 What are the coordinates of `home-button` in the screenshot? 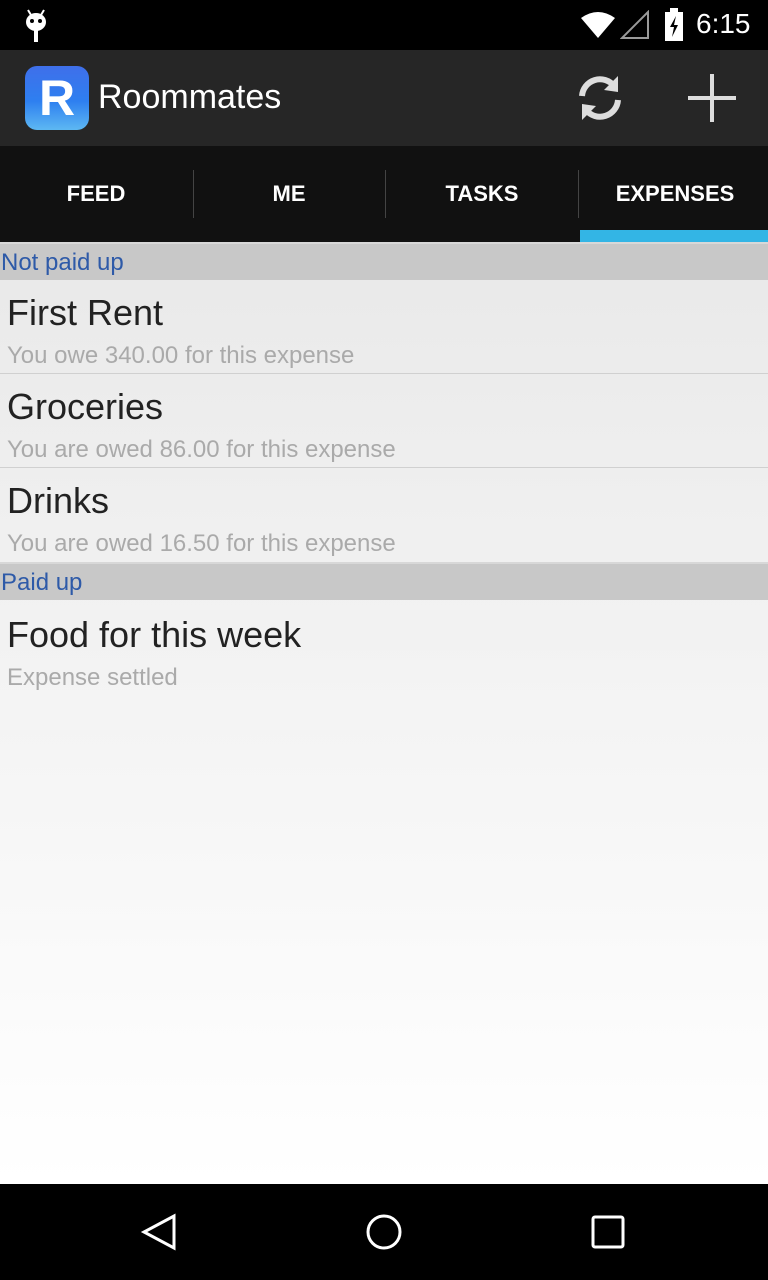 It's located at (384, 1234).